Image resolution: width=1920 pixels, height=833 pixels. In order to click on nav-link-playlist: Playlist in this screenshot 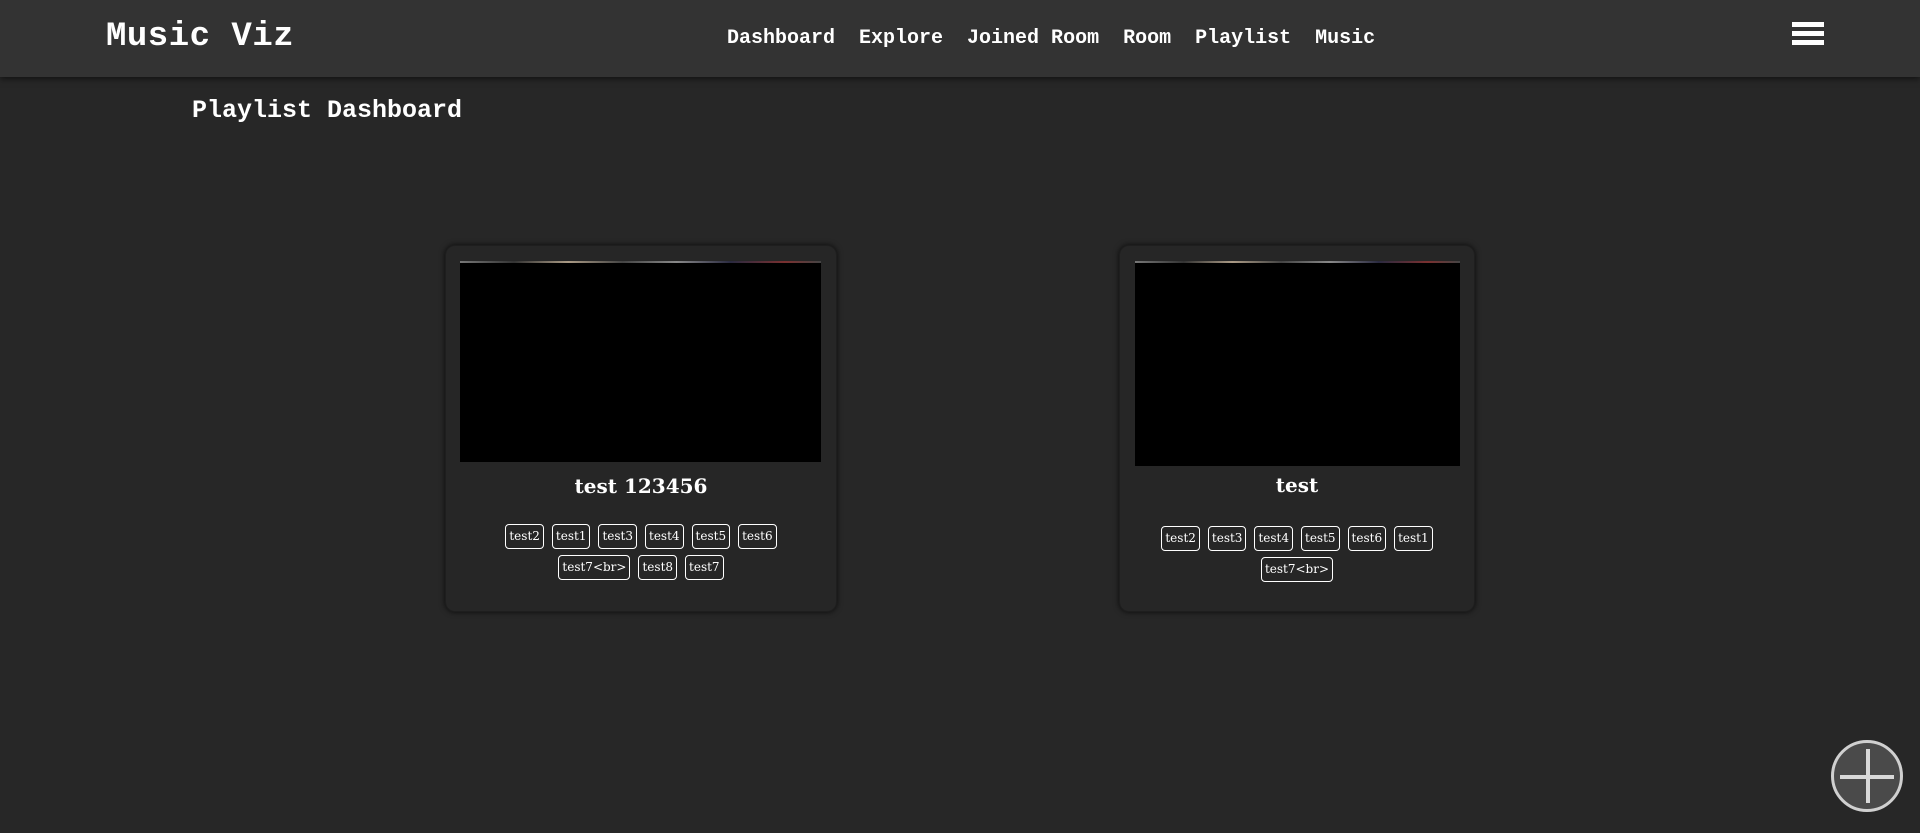, I will do `click(1243, 38)`.